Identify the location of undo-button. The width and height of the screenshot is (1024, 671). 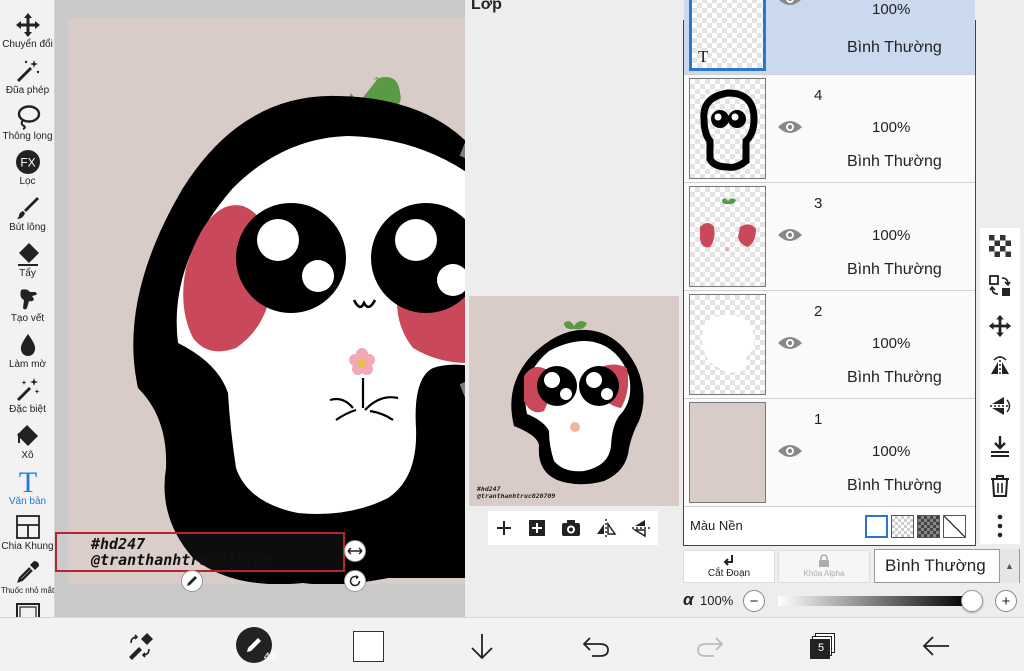
(596, 646).